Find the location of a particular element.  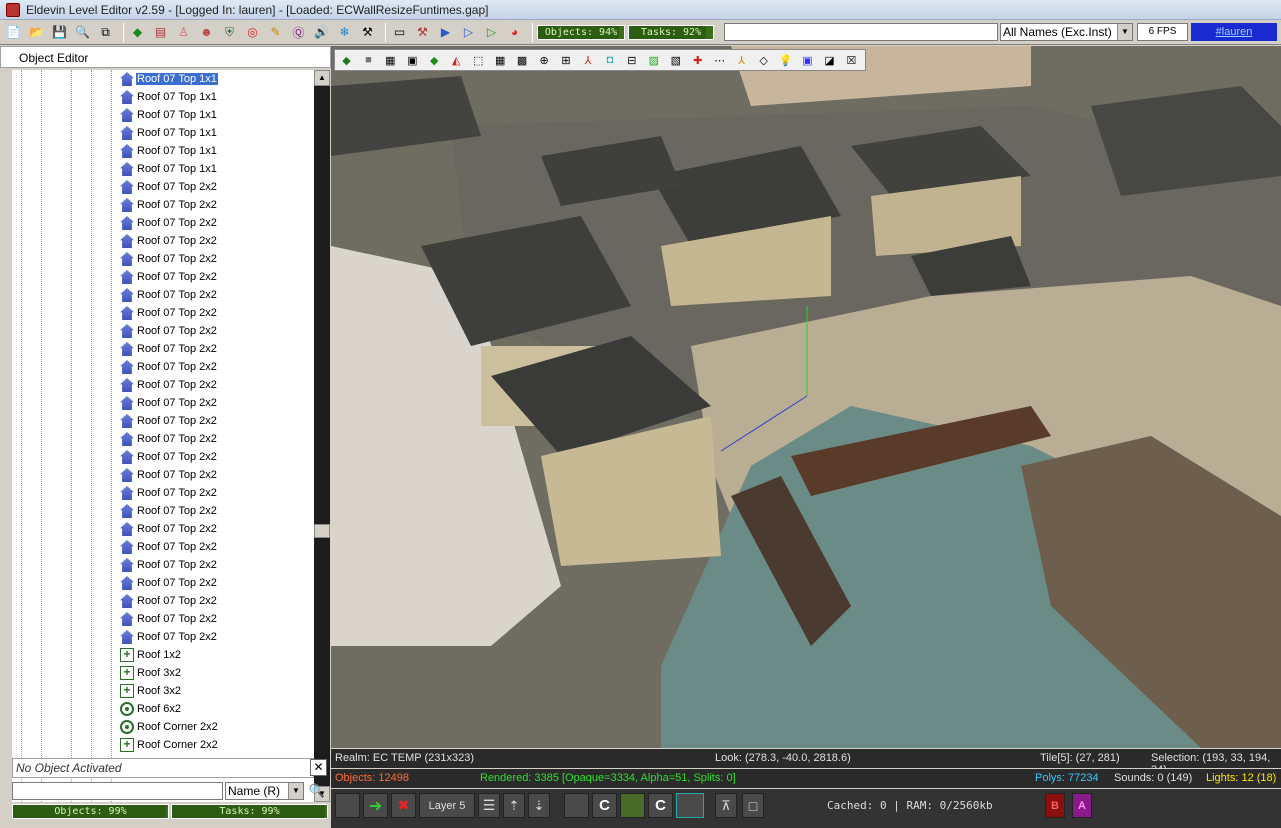

object-search-input is located at coordinates (861, 32).